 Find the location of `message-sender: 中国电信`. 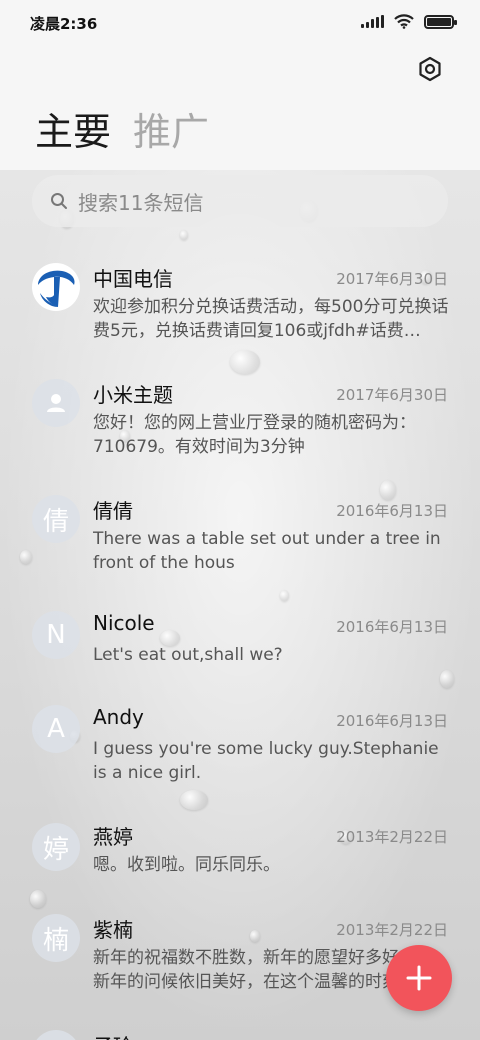

message-sender: 中国电信 is located at coordinates (133, 279).